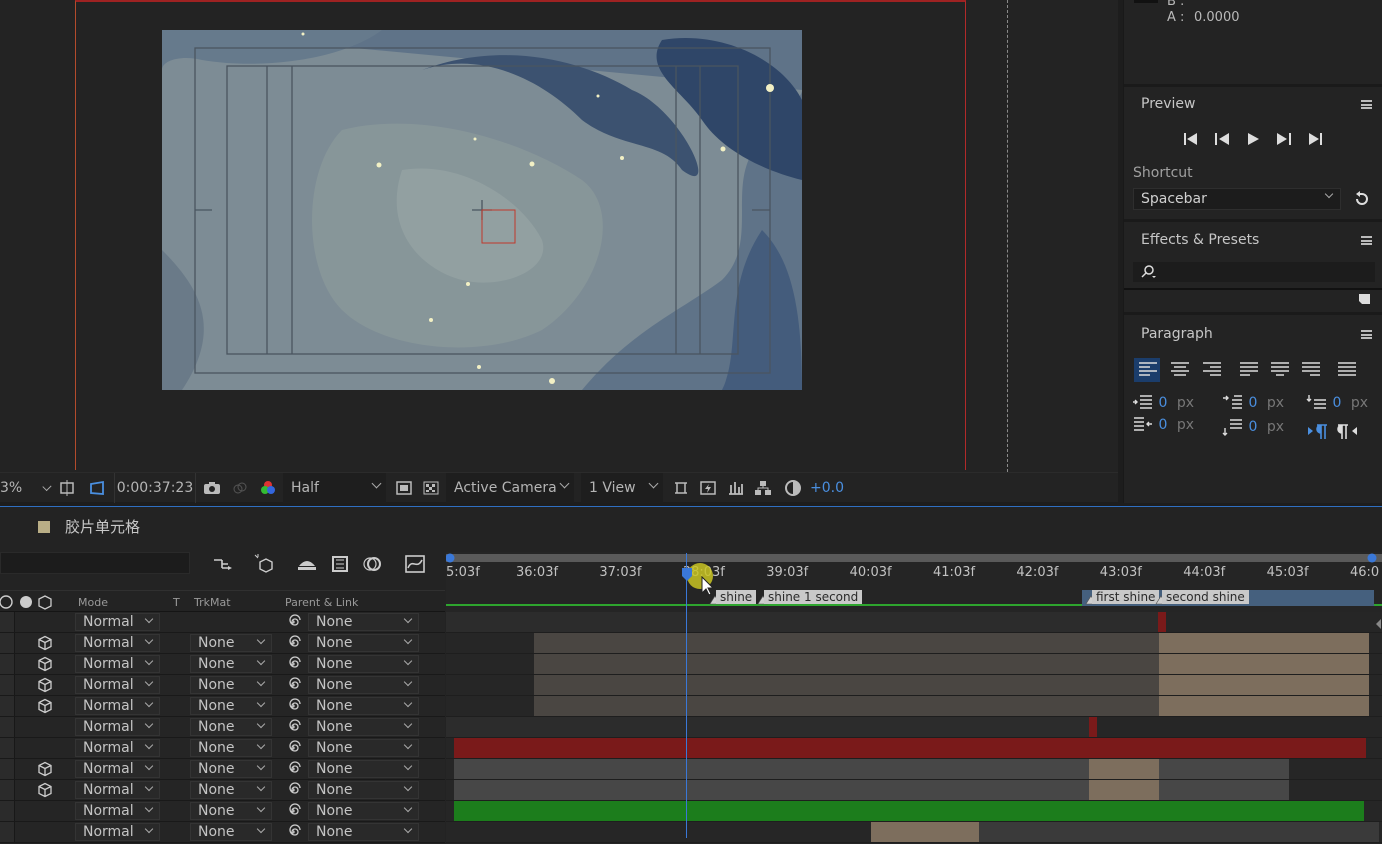 Image resolution: width=1382 pixels, height=844 pixels. I want to click on next-frame-icon, so click(1284, 139).